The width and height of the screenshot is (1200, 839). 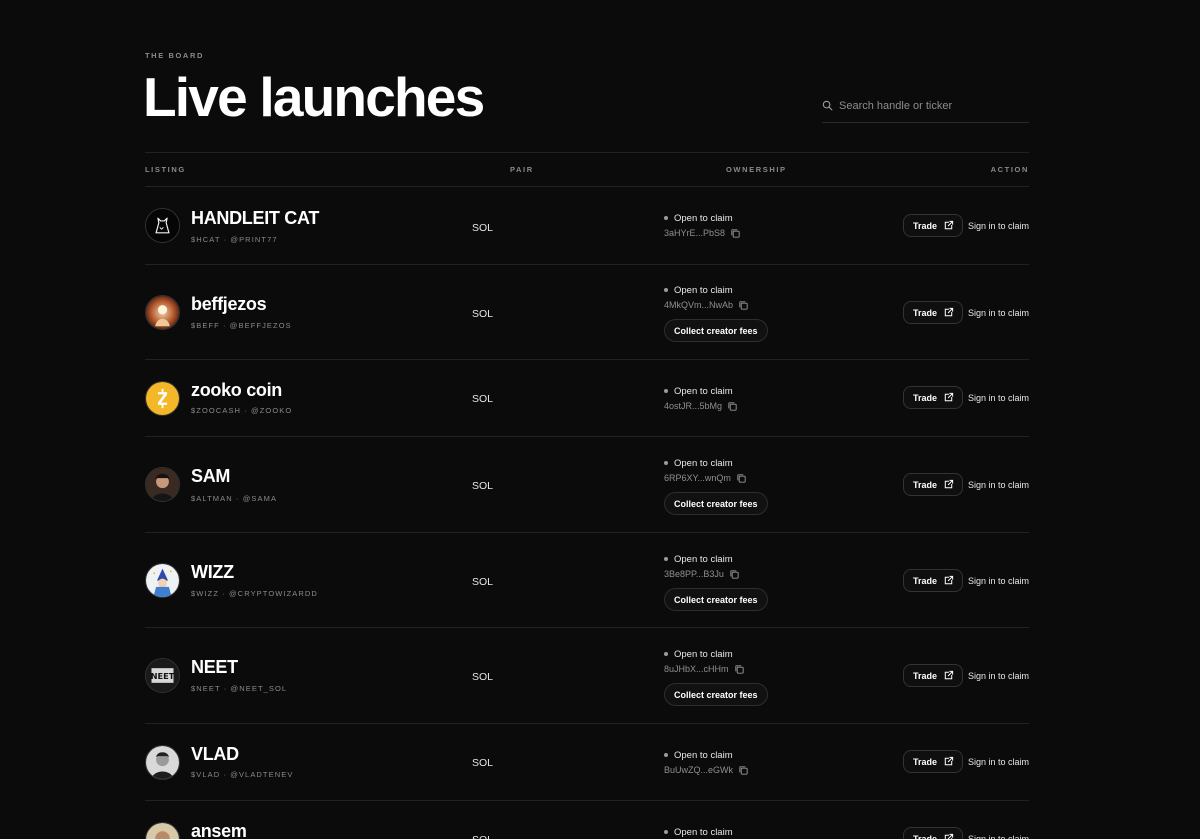 I want to click on eyebrow: THE BOARD, so click(x=174, y=55).